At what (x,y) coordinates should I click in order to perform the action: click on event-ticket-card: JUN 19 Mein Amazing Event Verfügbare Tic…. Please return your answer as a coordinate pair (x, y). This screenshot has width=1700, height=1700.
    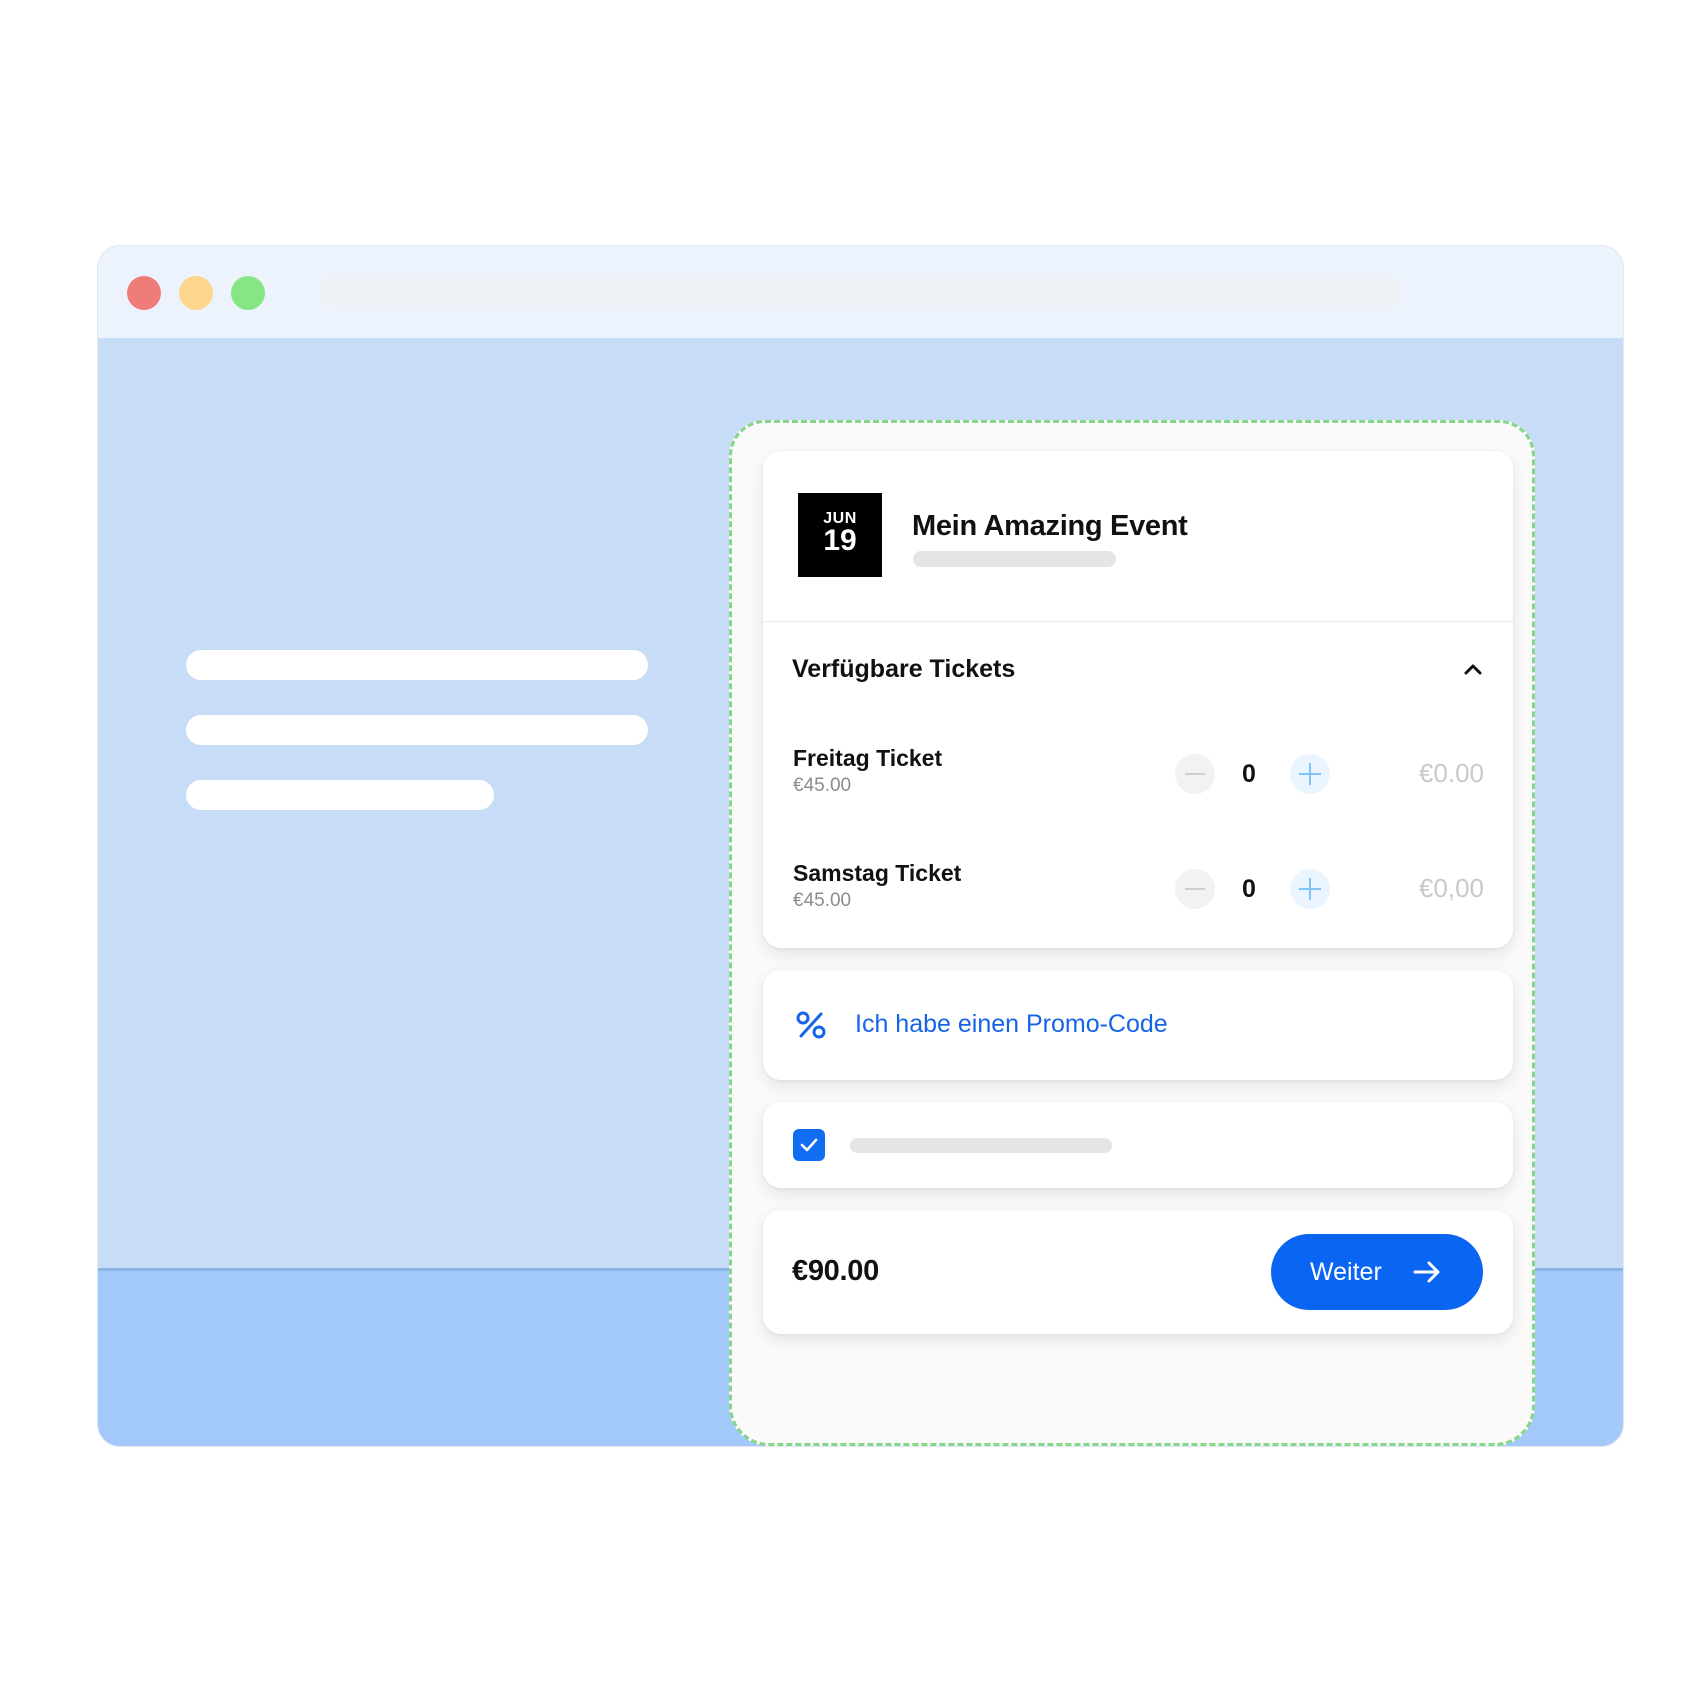
    Looking at the image, I should click on (1138, 699).